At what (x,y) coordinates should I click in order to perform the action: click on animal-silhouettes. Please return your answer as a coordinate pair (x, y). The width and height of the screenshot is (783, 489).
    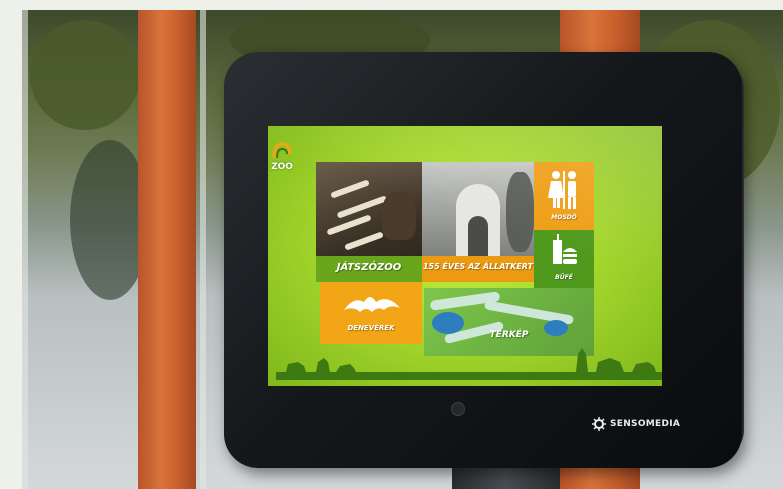
    Looking at the image, I should click on (469, 364).